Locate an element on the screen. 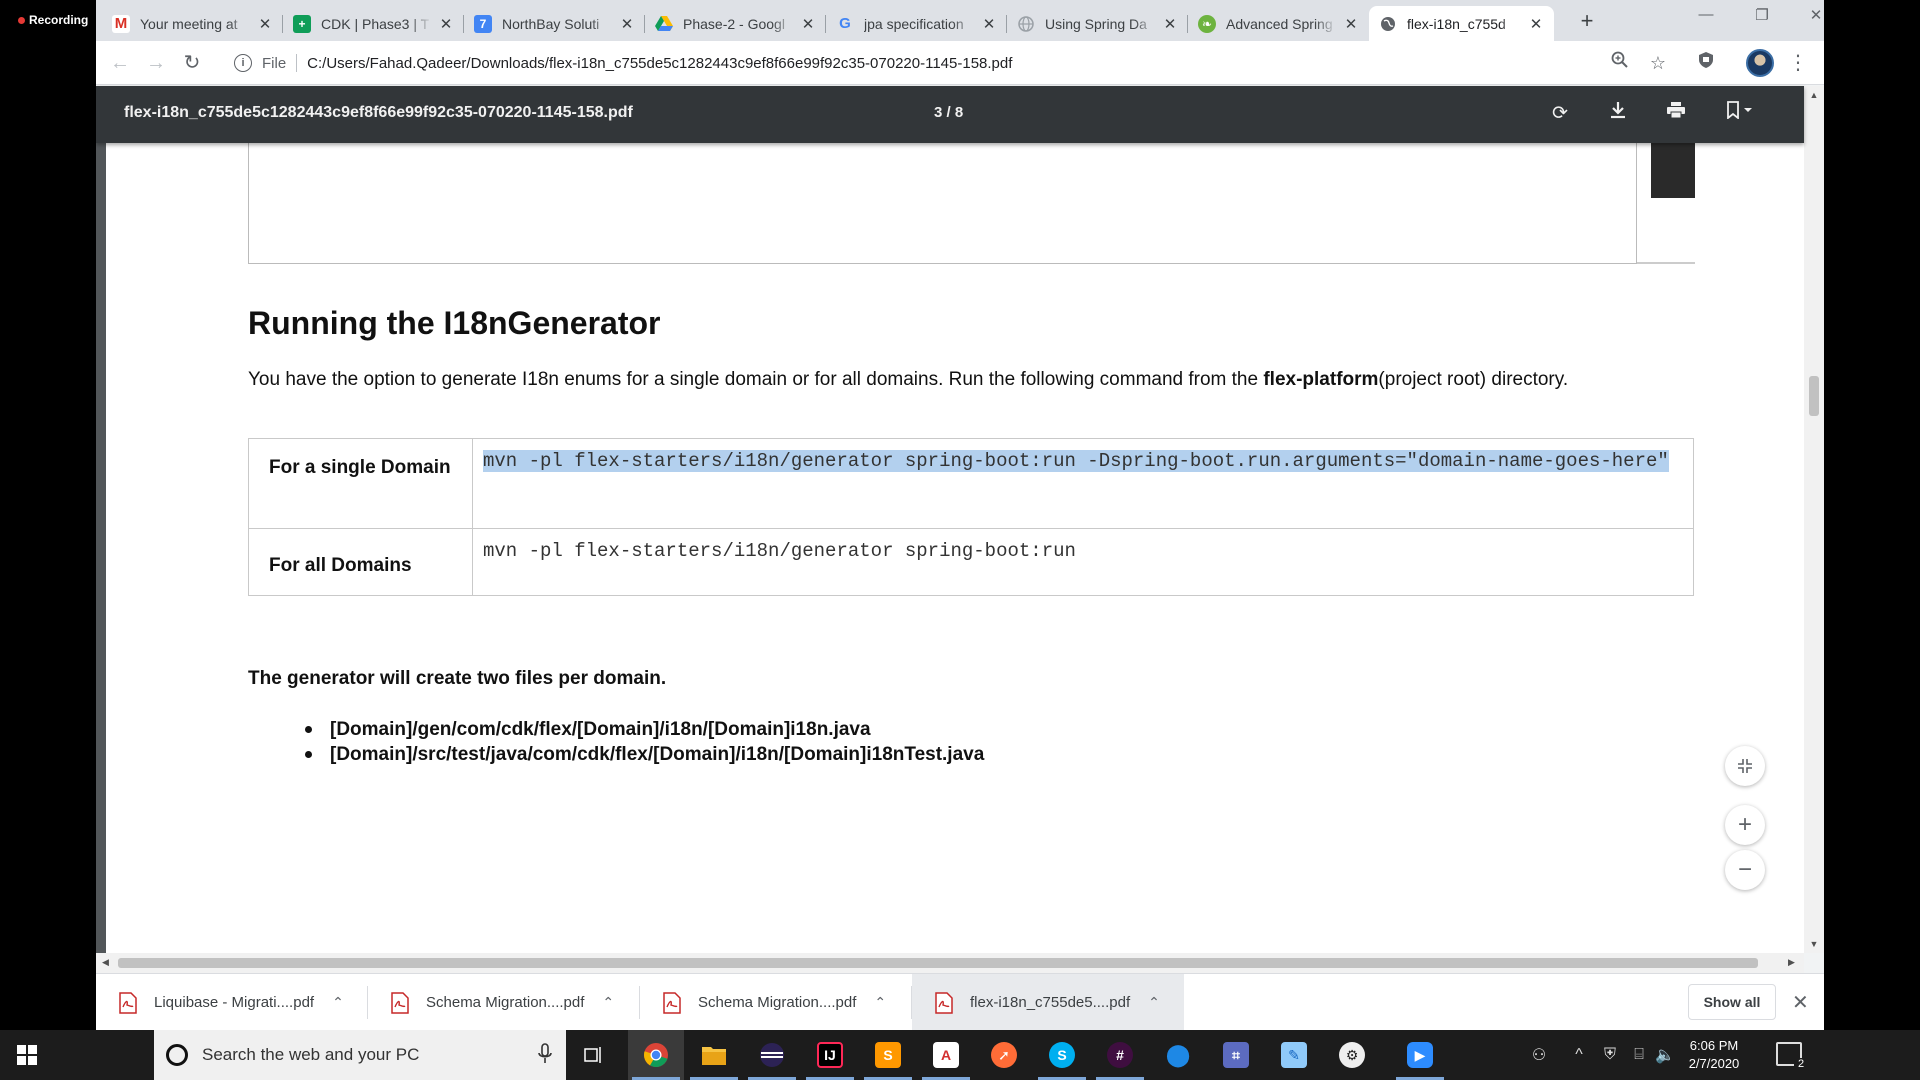  clock-time: 6:06 PM is located at coordinates (1714, 1045).